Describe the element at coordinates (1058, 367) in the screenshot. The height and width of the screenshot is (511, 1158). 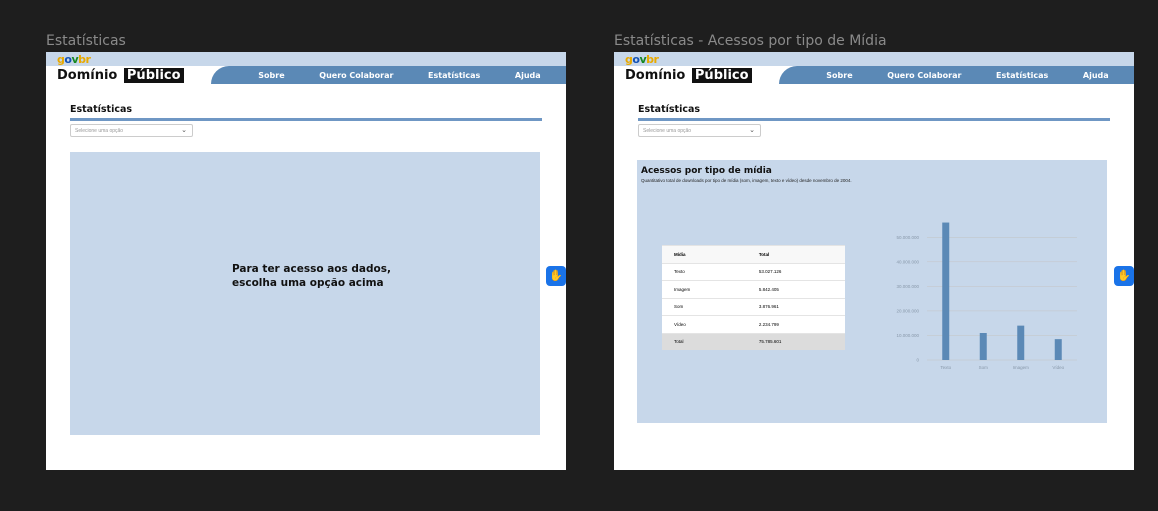
I see `x-tick-label: Vídeo` at that location.